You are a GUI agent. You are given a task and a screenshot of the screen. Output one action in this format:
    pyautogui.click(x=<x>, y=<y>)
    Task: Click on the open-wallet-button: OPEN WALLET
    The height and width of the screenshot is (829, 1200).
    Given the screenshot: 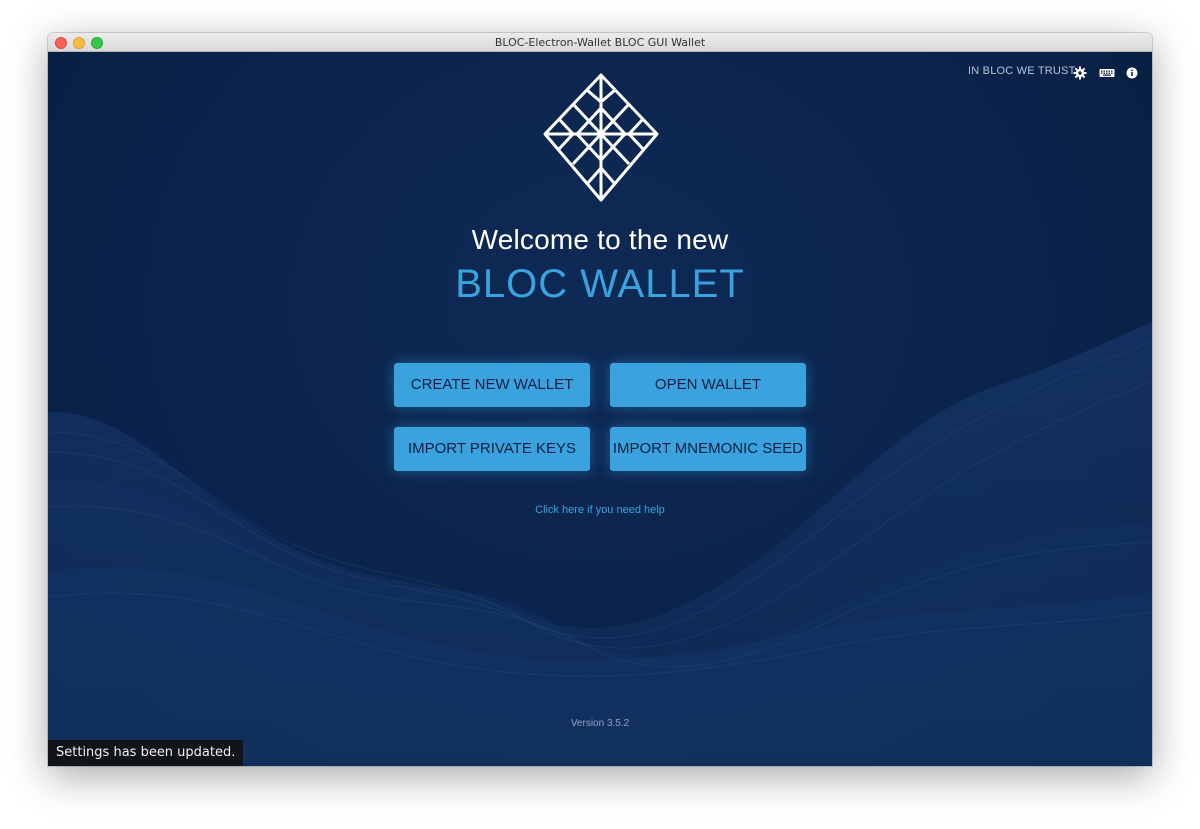 What is the action you would take?
    pyautogui.click(x=708, y=385)
    